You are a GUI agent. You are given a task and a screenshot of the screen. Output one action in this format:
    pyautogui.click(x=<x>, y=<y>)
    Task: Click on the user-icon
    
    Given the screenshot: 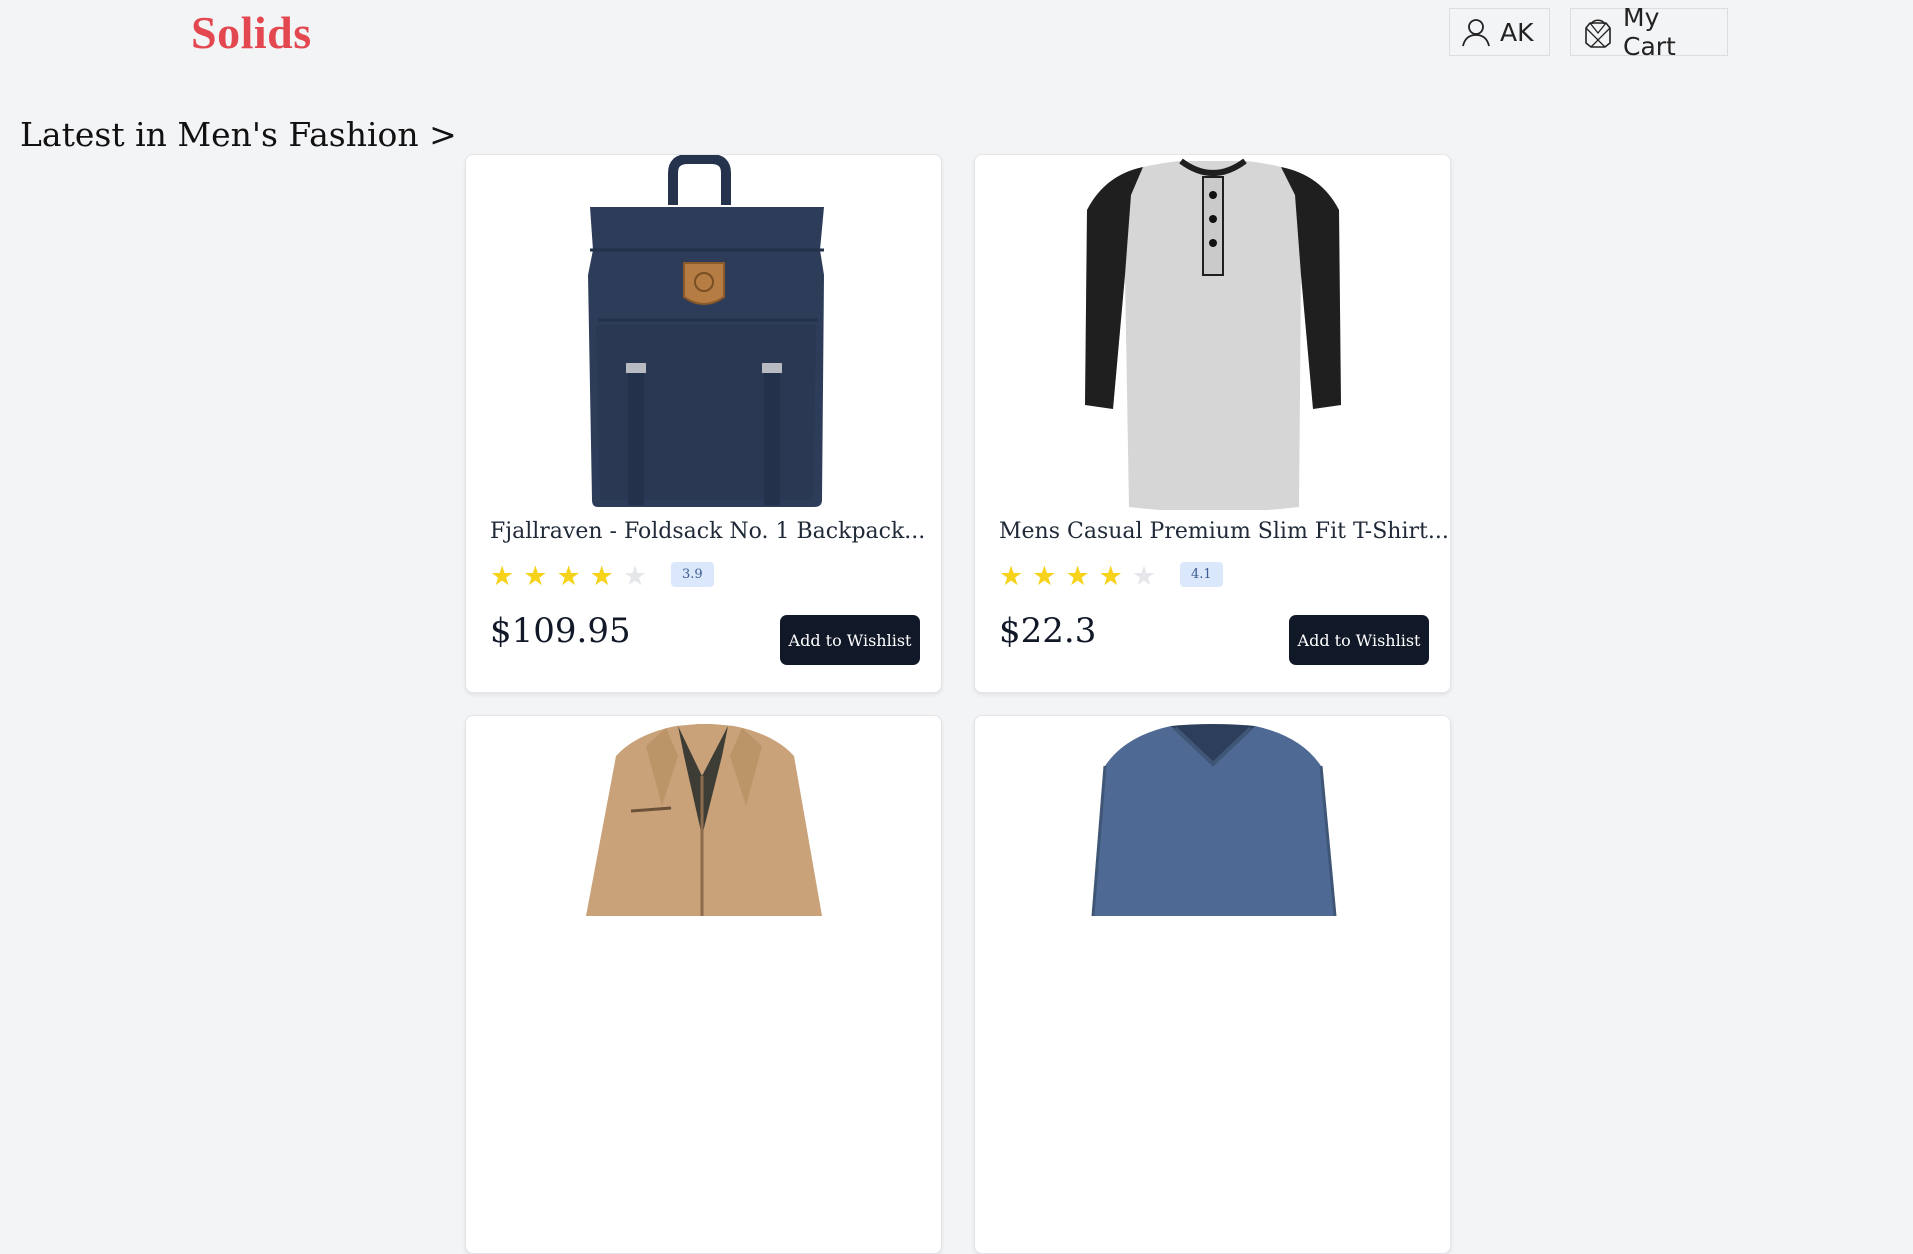 What is the action you would take?
    pyautogui.click(x=1476, y=33)
    